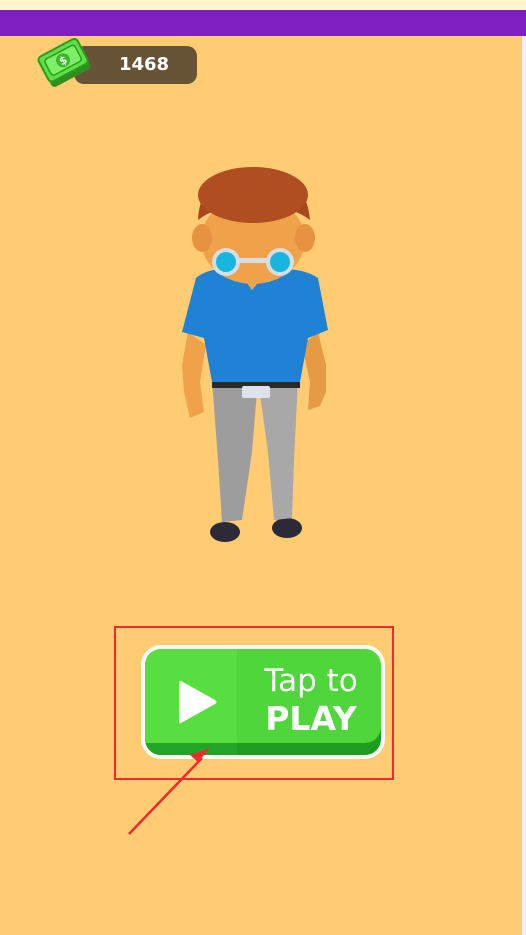 Image resolution: width=526 pixels, height=935 pixels. I want to click on player-character, so click(255, 354).